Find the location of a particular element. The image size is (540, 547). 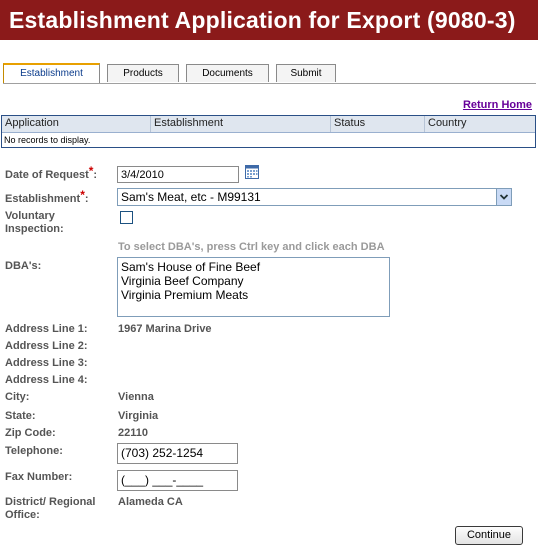

establishment-selected-value: Sam's Meat, etc - M99131 is located at coordinates (191, 197).